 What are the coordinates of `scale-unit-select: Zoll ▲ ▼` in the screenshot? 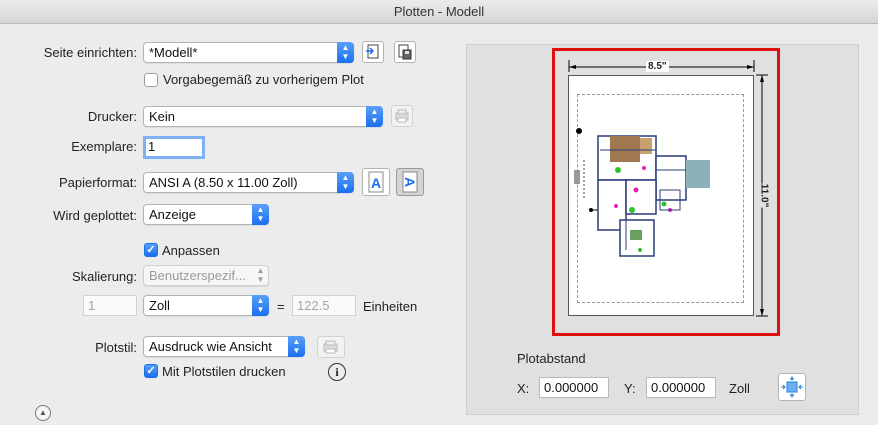 It's located at (206, 305).